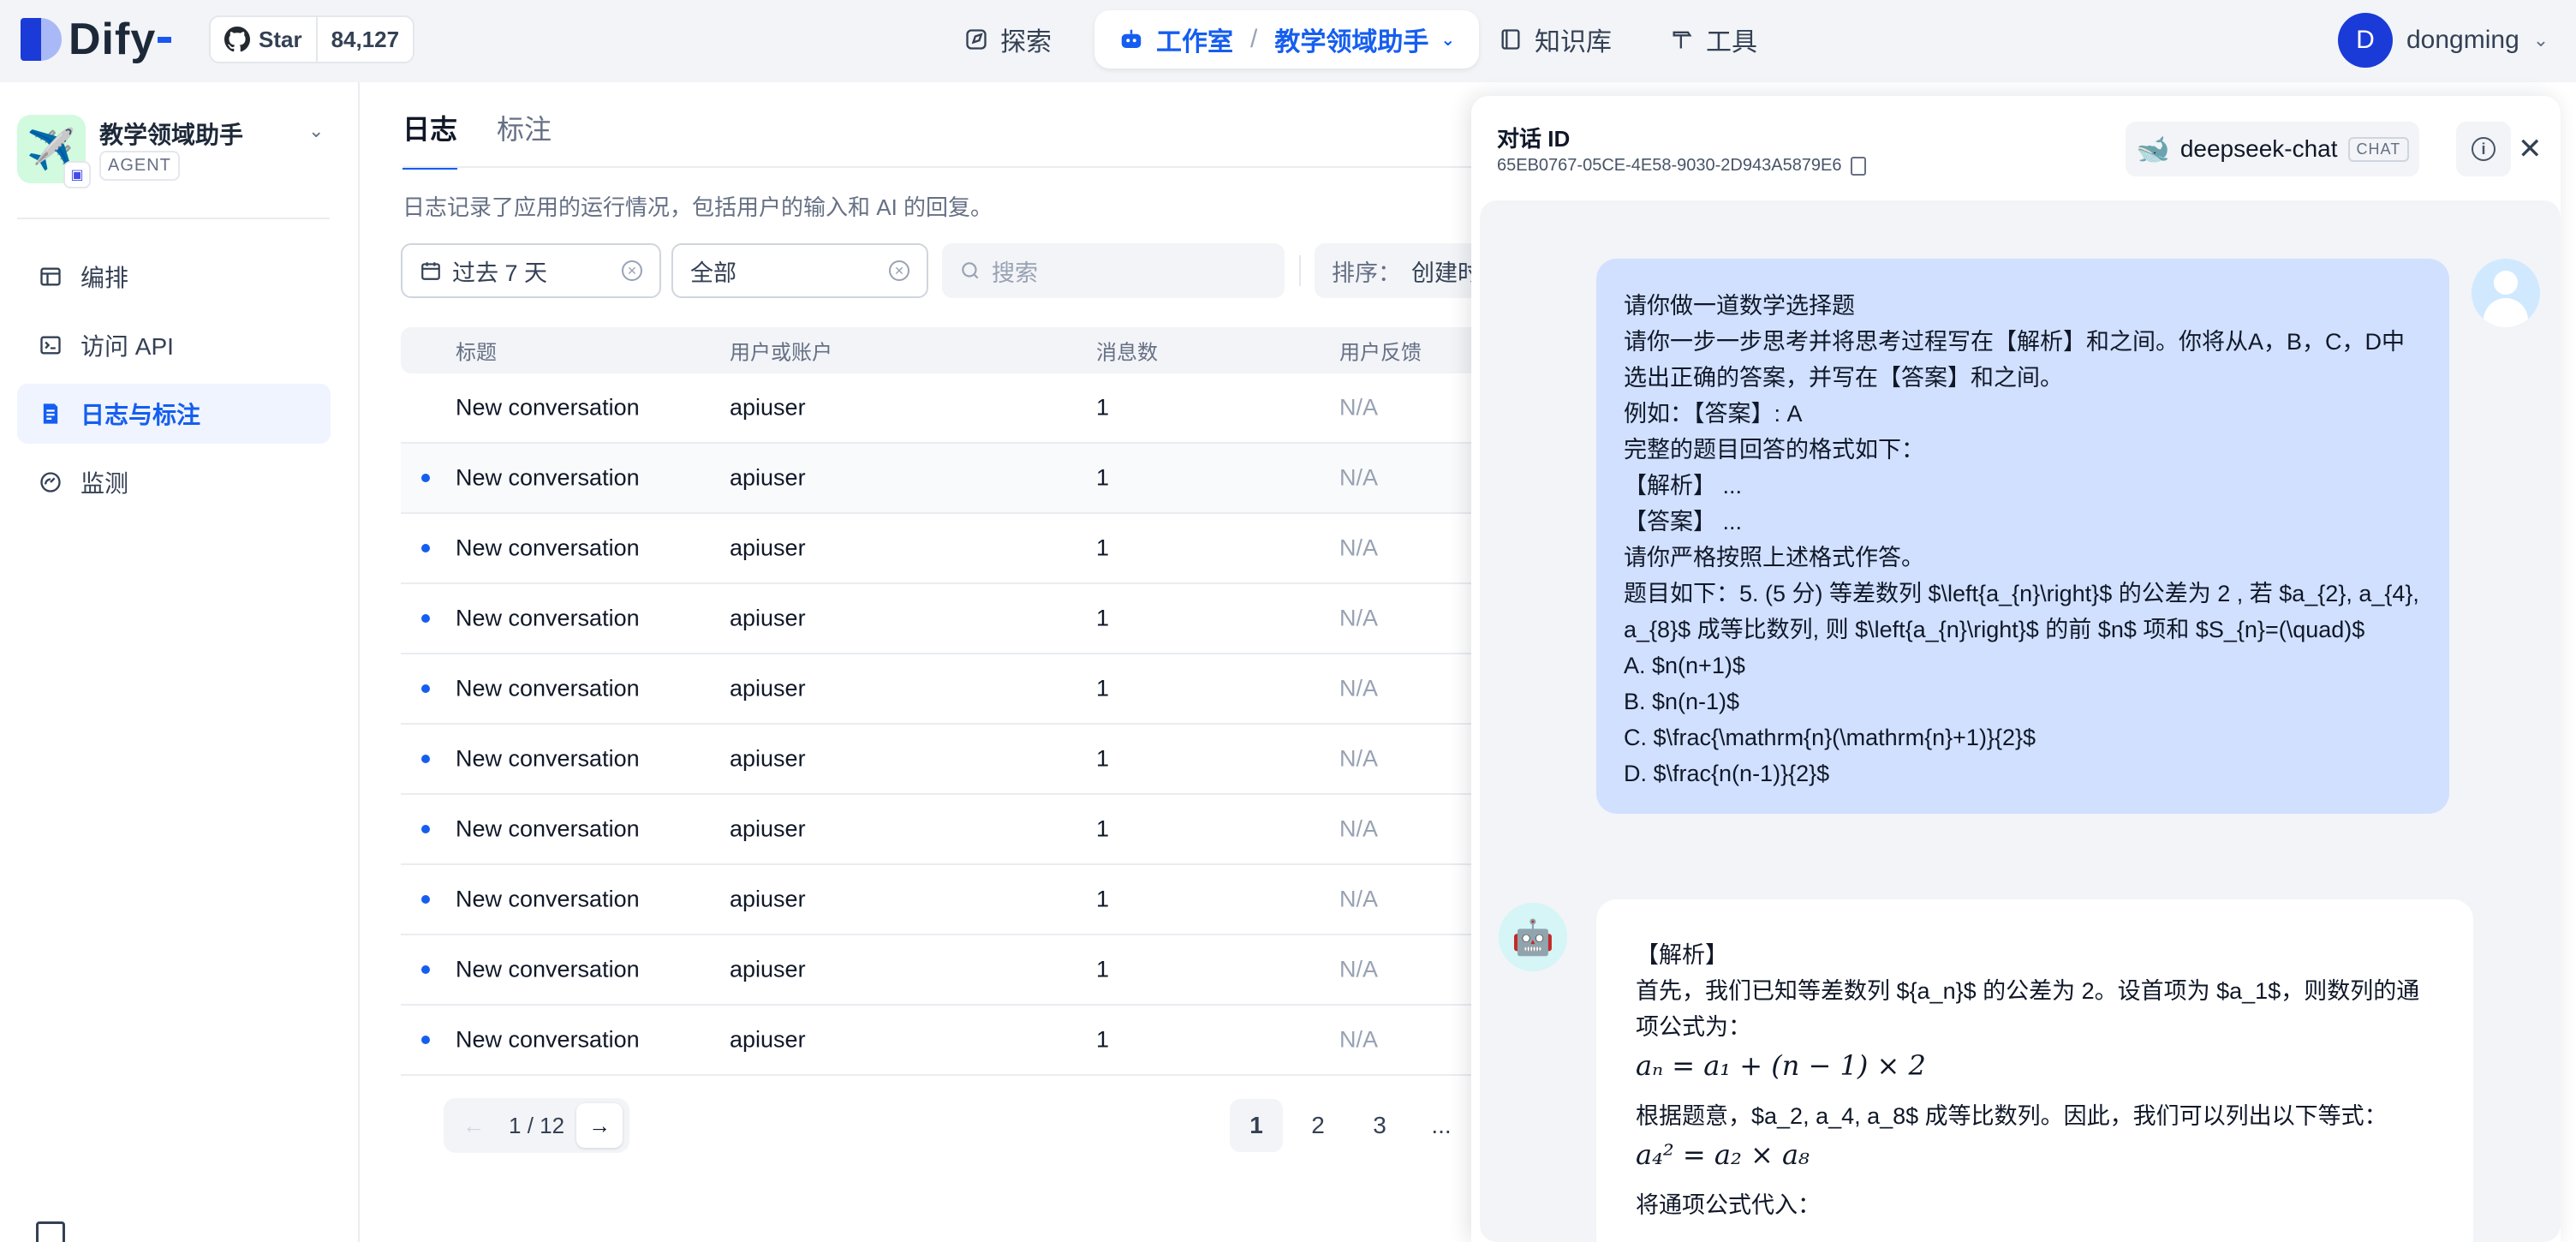 The height and width of the screenshot is (1242, 2576). I want to click on nav-explore: 探索, so click(1008, 39).